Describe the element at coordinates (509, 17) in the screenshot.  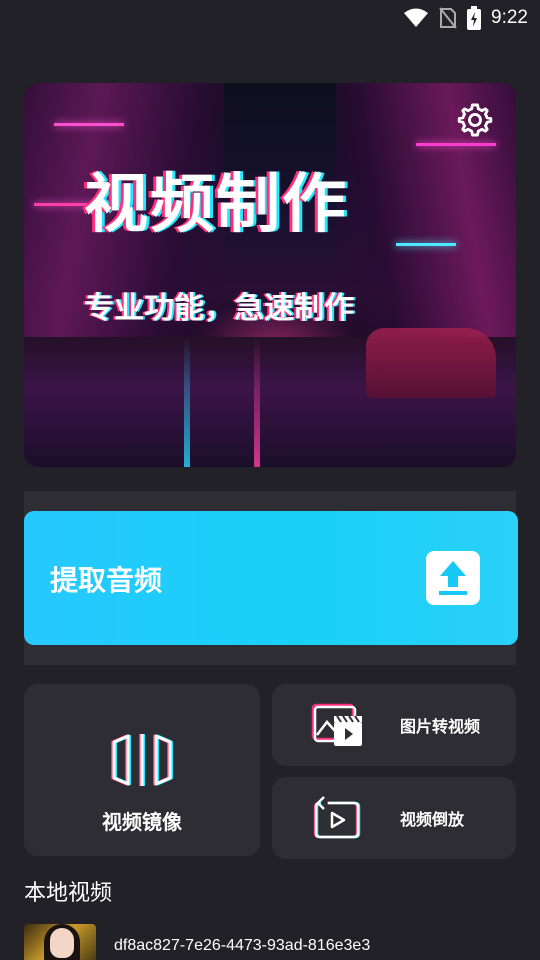
I see `status-time: 9:22` at that location.